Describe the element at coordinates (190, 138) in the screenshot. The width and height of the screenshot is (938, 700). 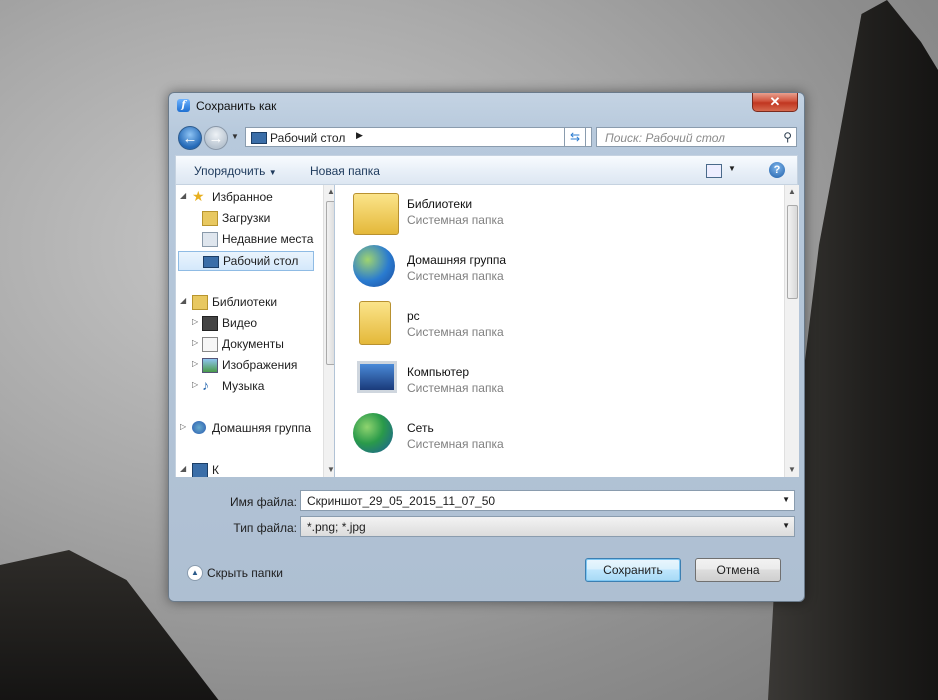
I see `back-button: ←` at that location.